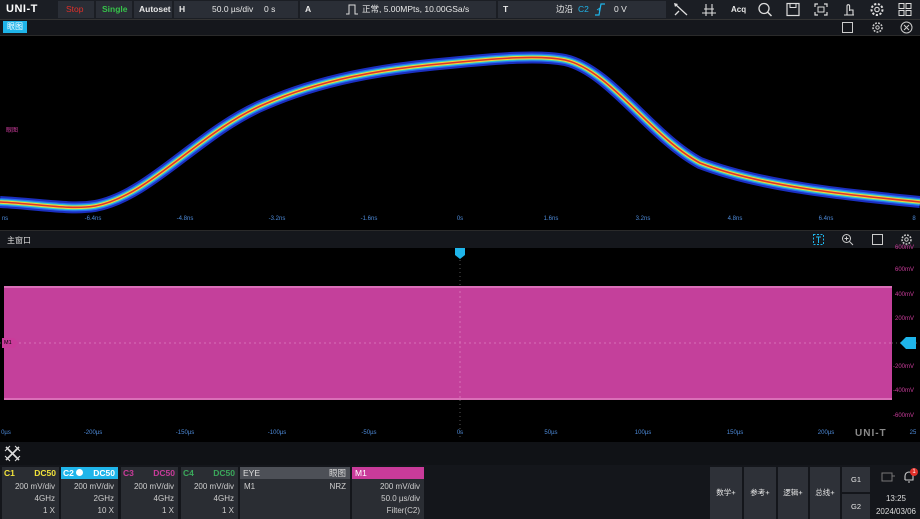 The image size is (920, 519). Describe the element at coordinates (877, 9) in the screenshot. I see `settings-gear-icon` at that location.